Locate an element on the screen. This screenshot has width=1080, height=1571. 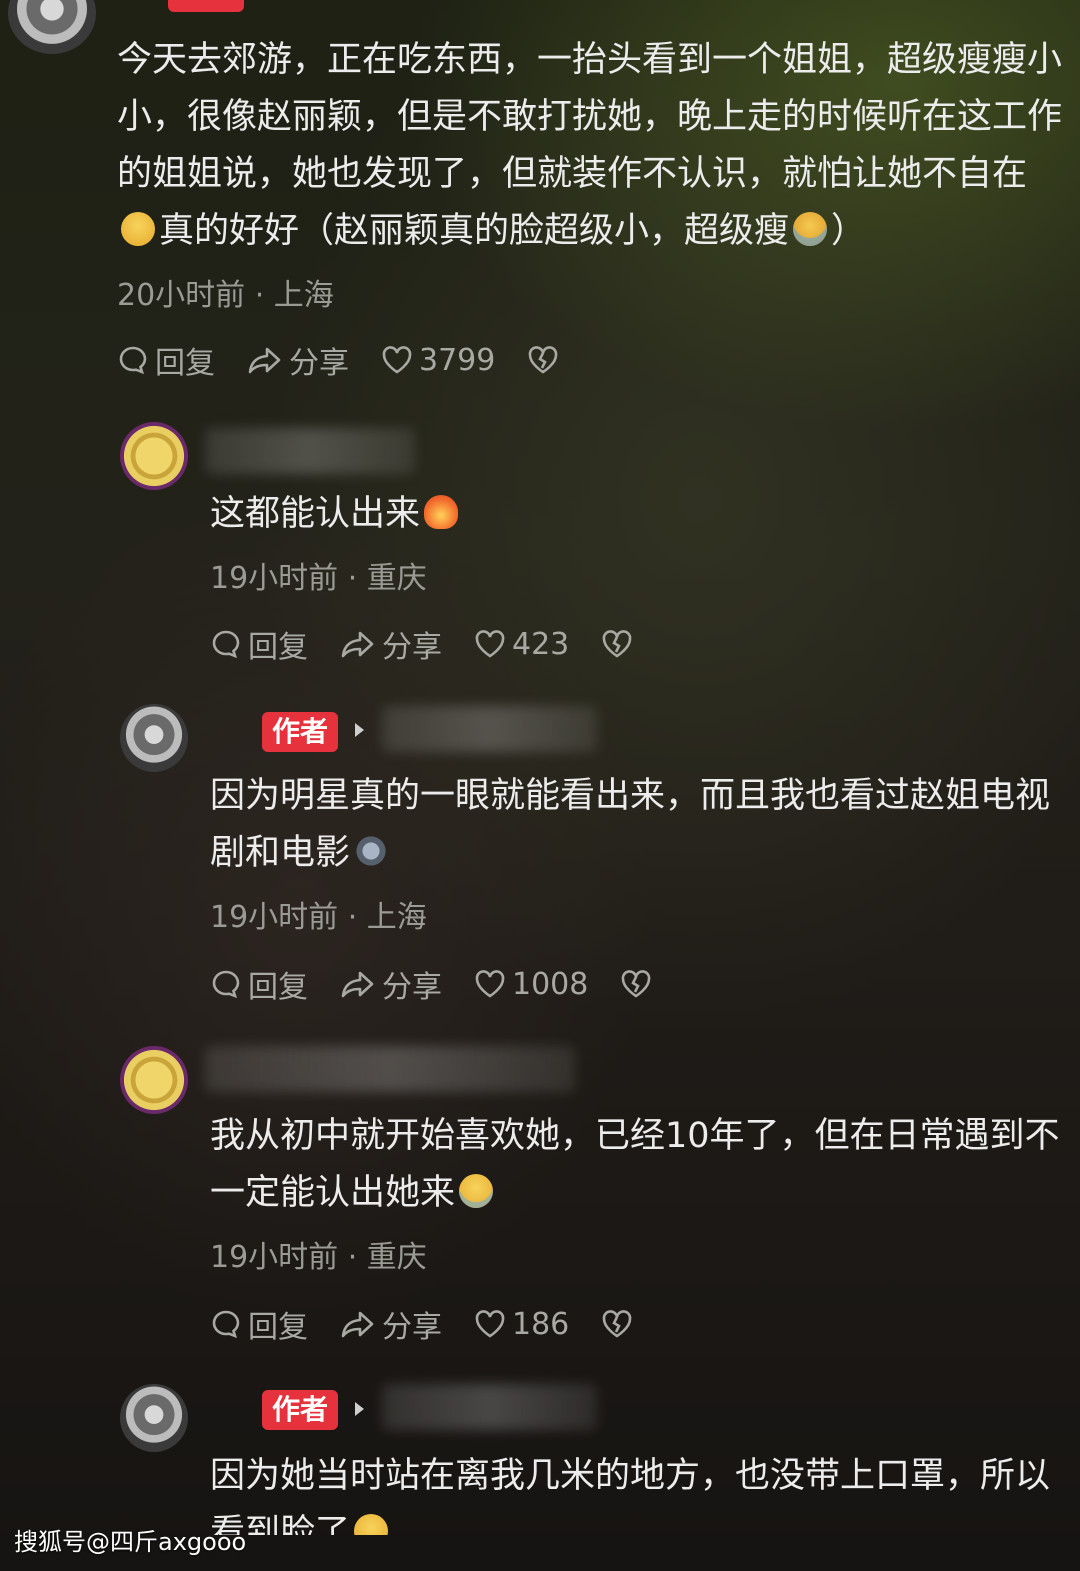
like-count: 1008 is located at coordinates (550, 984).